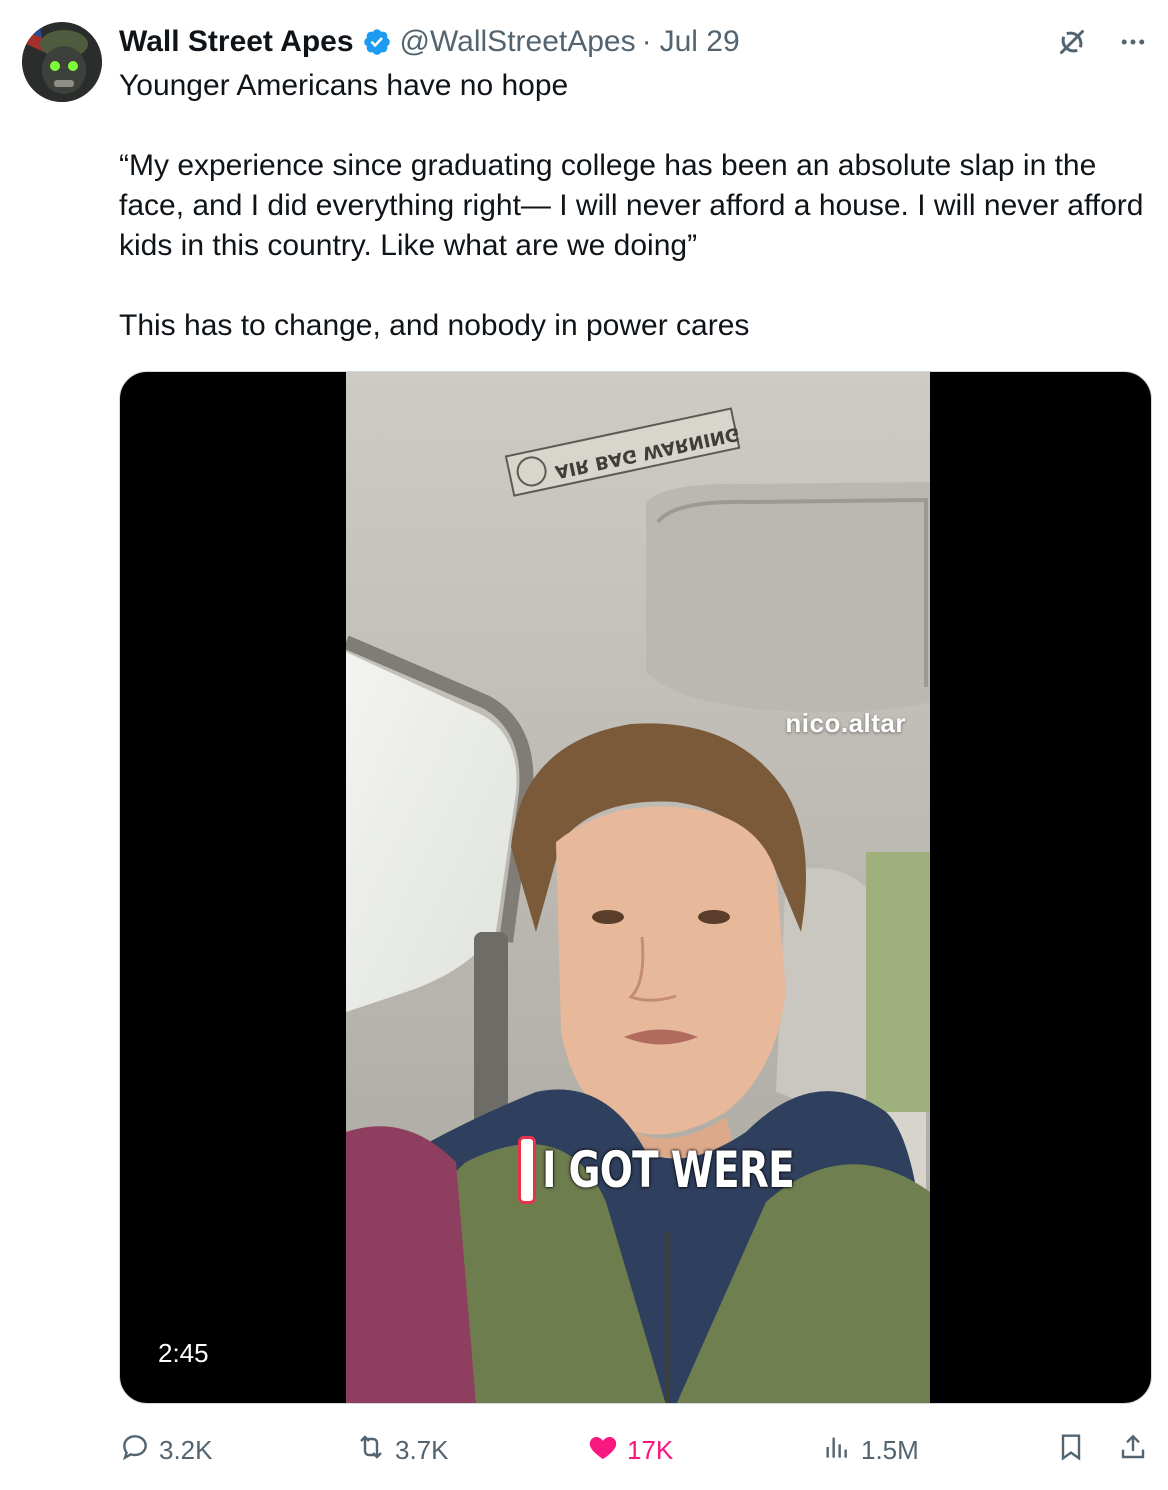 Image resolution: width=1168 pixels, height=1490 pixels. Describe the element at coordinates (650, 1449) in the screenshot. I see `like-count: 17K` at that location.